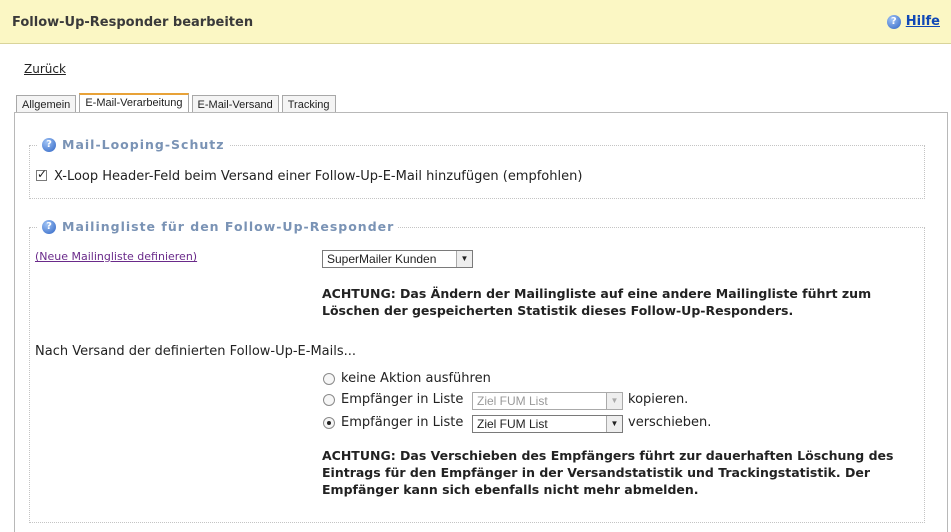  Describe the element at coordinates (512, 424) in the screenshot. I see `move-target-value: Ziel FUM List` at that location.